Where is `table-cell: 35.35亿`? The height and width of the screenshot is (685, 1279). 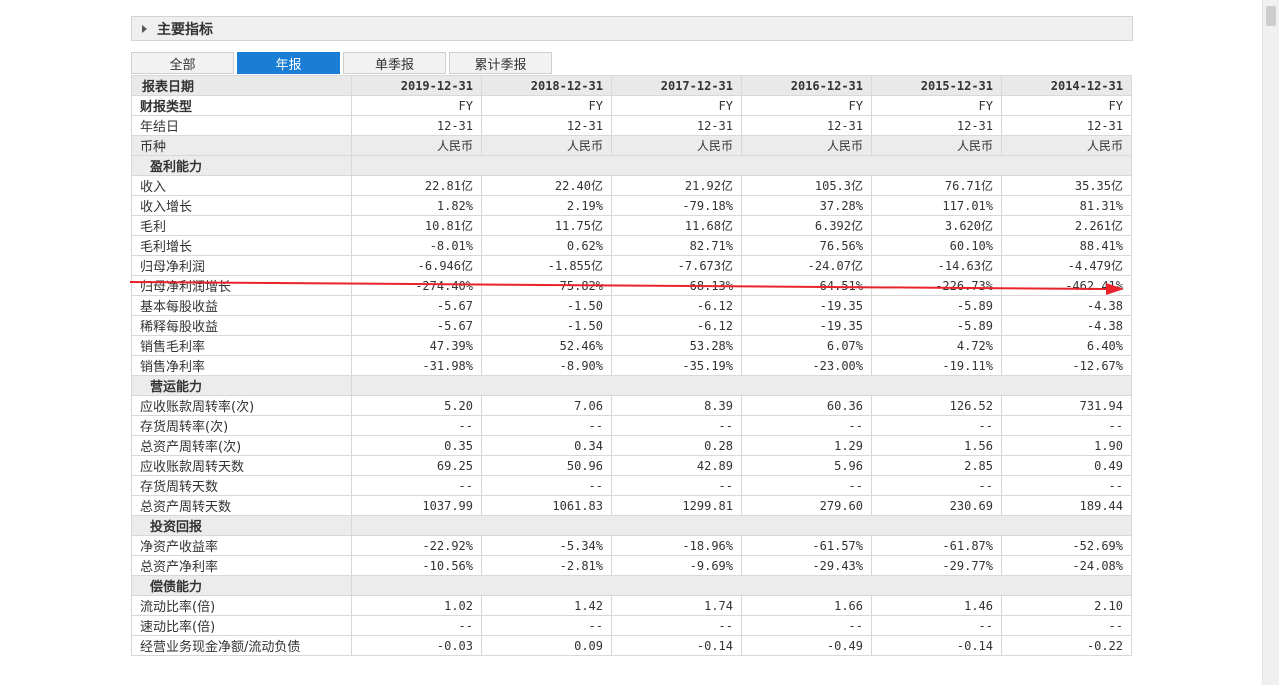
table-cell: 35.35亿 is located at coordinates (1066, 185).